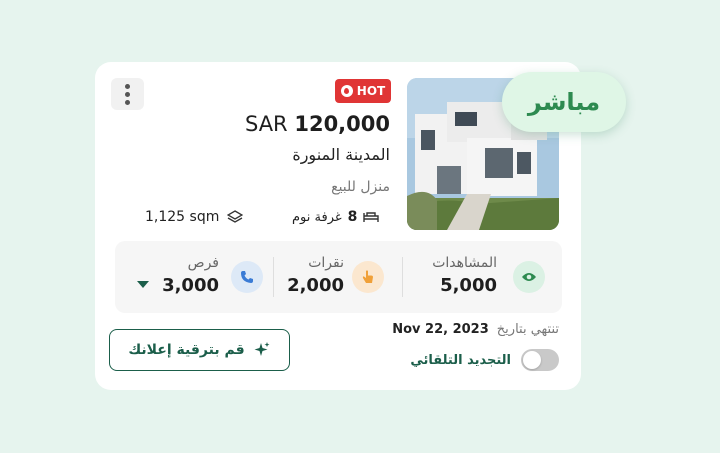 Image resolution: width=720 pixels, height=453 pixels. I want to click on stat-views-label: المشاهدات, so click(464, 263).